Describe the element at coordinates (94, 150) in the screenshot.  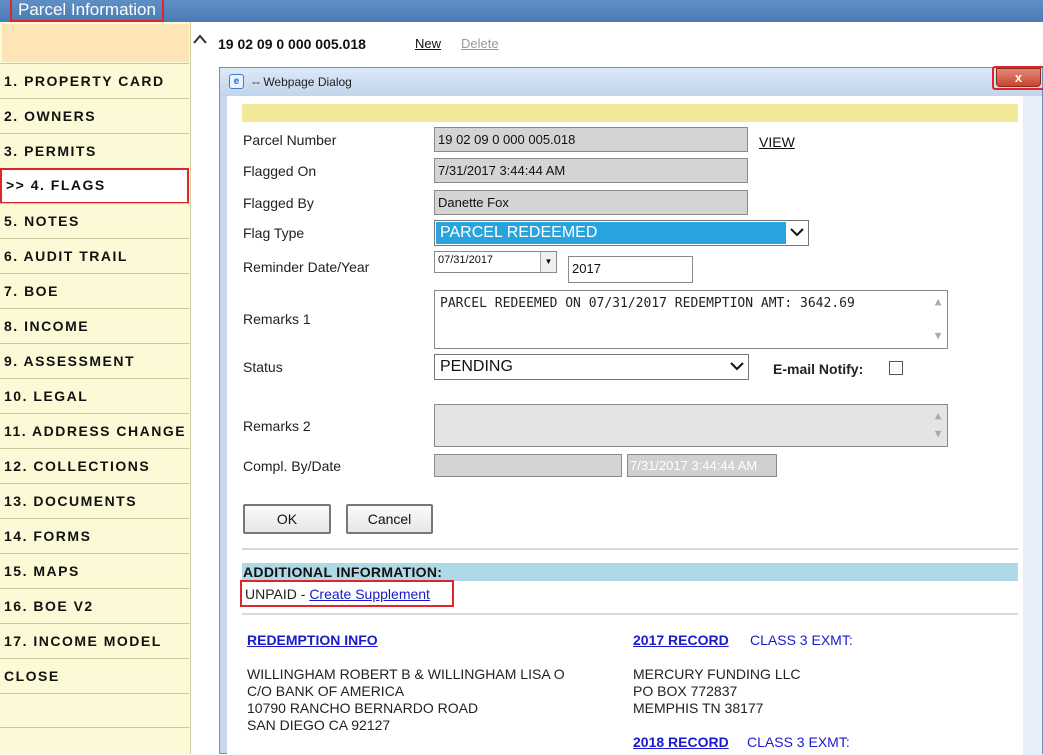
I see `nav-item-permits: 3. PERMITS` at that location.